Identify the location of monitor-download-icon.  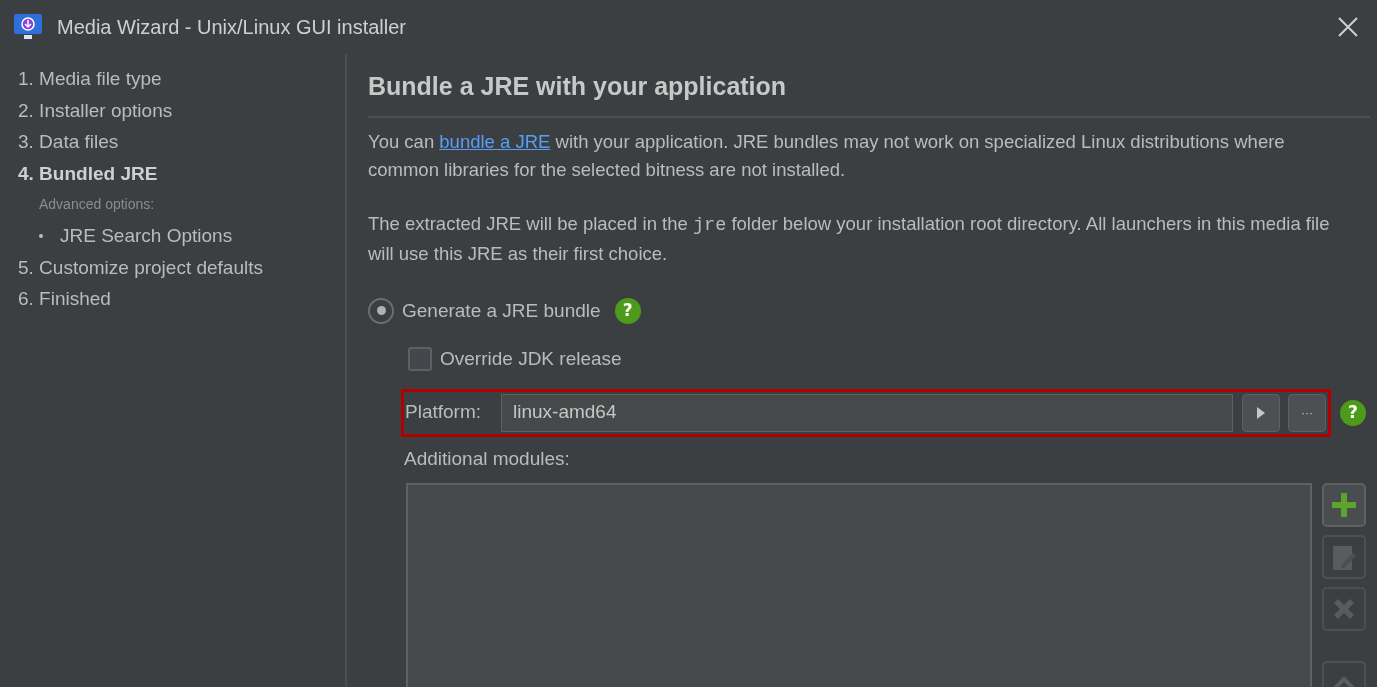
(28, 27).